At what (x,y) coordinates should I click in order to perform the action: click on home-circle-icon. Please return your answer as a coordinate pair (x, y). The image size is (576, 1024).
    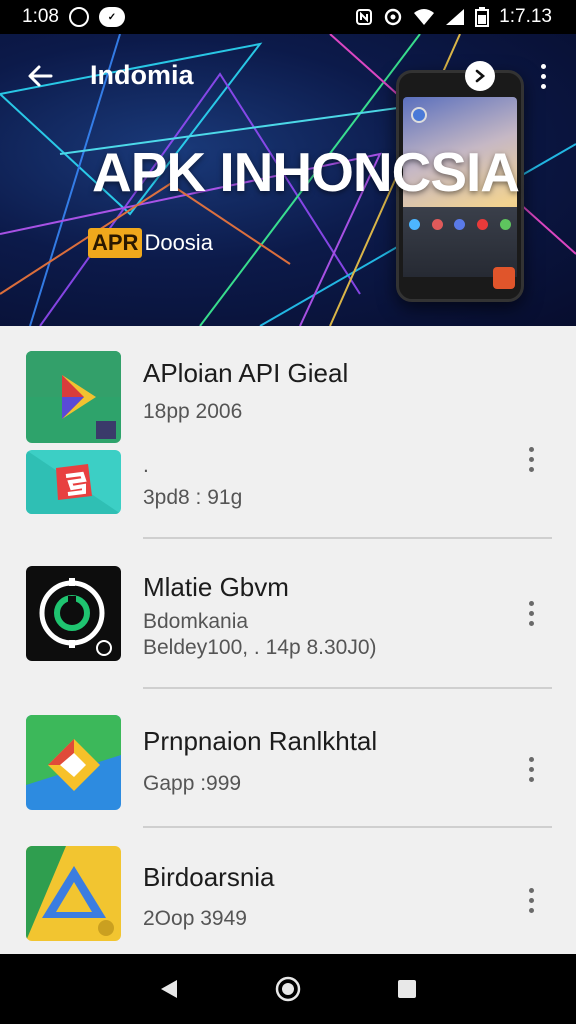
    Looking at the image, I should click on (288, 989).